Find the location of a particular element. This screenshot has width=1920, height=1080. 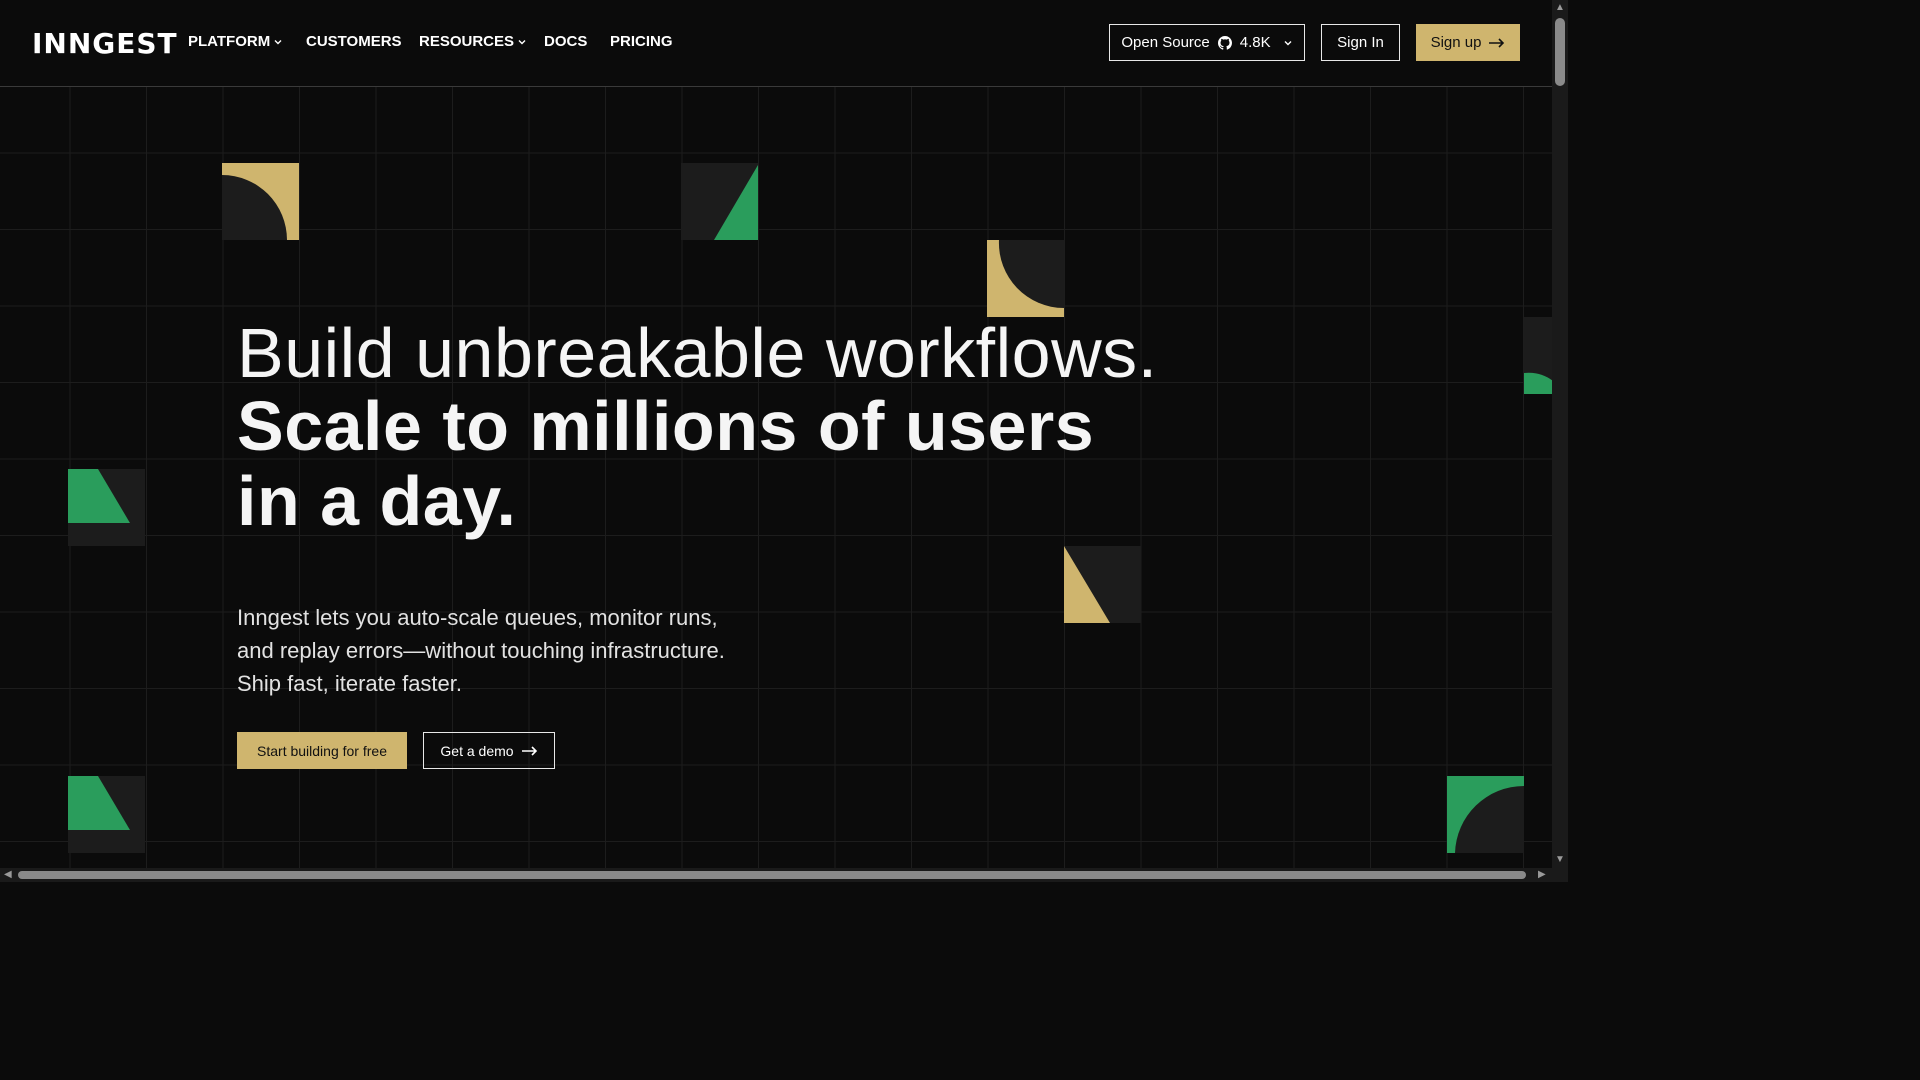

get-demo-label: Get a demo is located at coordinates (477, 750).